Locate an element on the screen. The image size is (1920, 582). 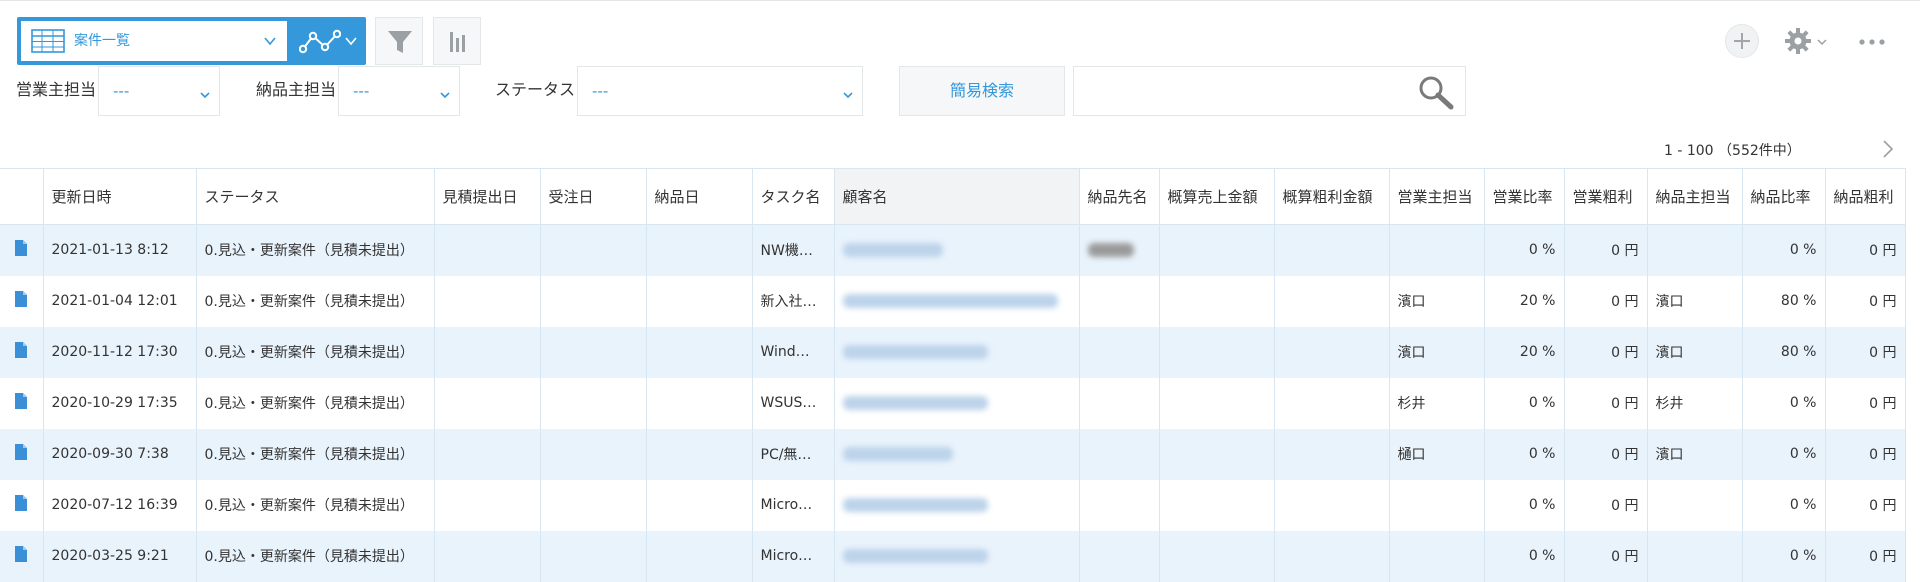
cell-delivery-owner is located at coordinates (1695, 250).